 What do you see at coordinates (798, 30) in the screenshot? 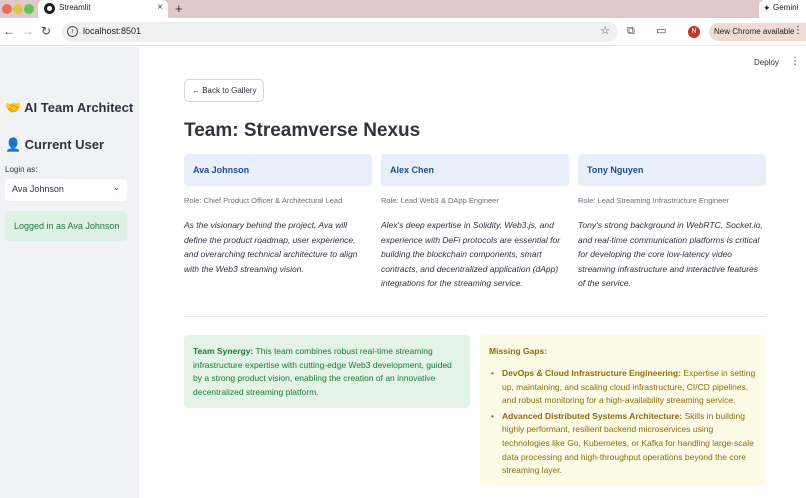
I see `chrome-menu-icon: ⋮` at bounding box center [798, 30].